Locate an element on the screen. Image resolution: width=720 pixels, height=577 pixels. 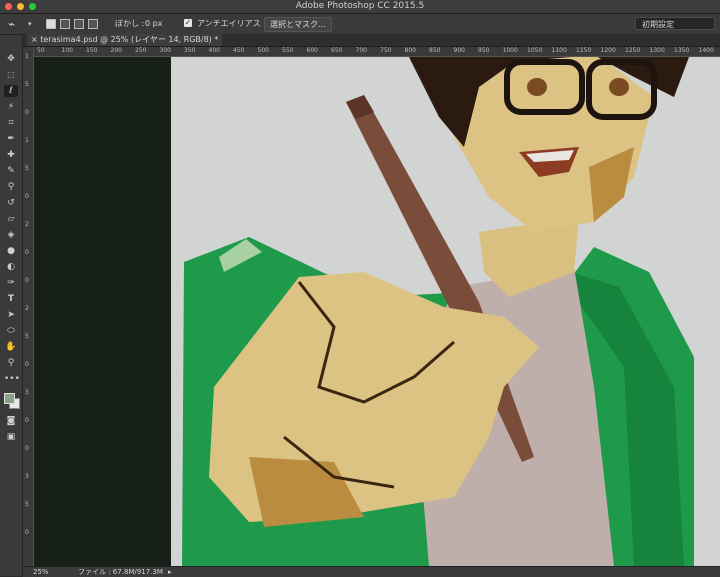
ruler-tick-label: 1300 is located at coordinates (657, 50).